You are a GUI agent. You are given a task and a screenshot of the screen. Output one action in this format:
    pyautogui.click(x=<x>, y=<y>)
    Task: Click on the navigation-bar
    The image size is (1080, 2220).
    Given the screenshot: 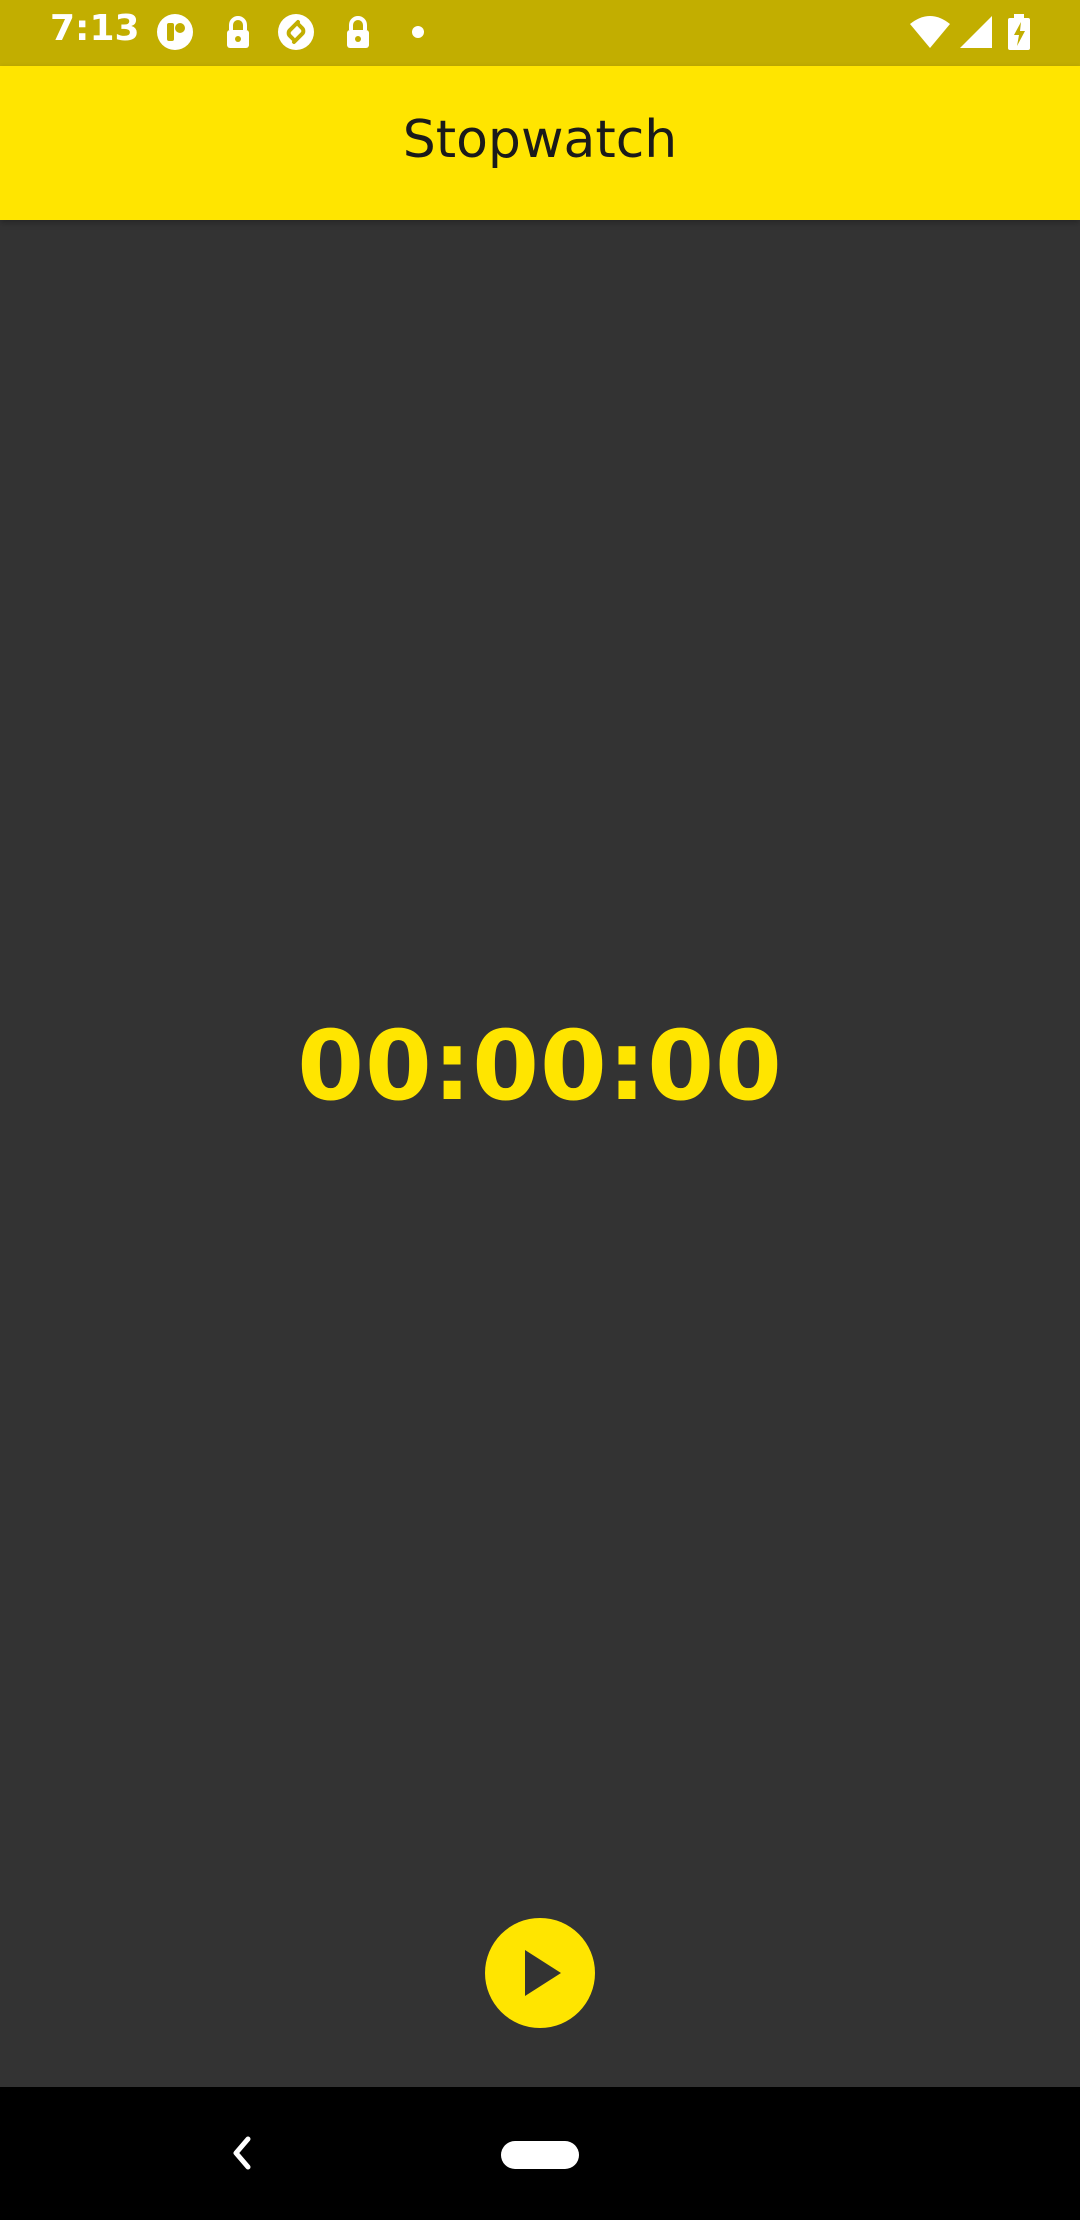 What is the action you would take?
    pyautogui.click(x=540, y=2153)
    